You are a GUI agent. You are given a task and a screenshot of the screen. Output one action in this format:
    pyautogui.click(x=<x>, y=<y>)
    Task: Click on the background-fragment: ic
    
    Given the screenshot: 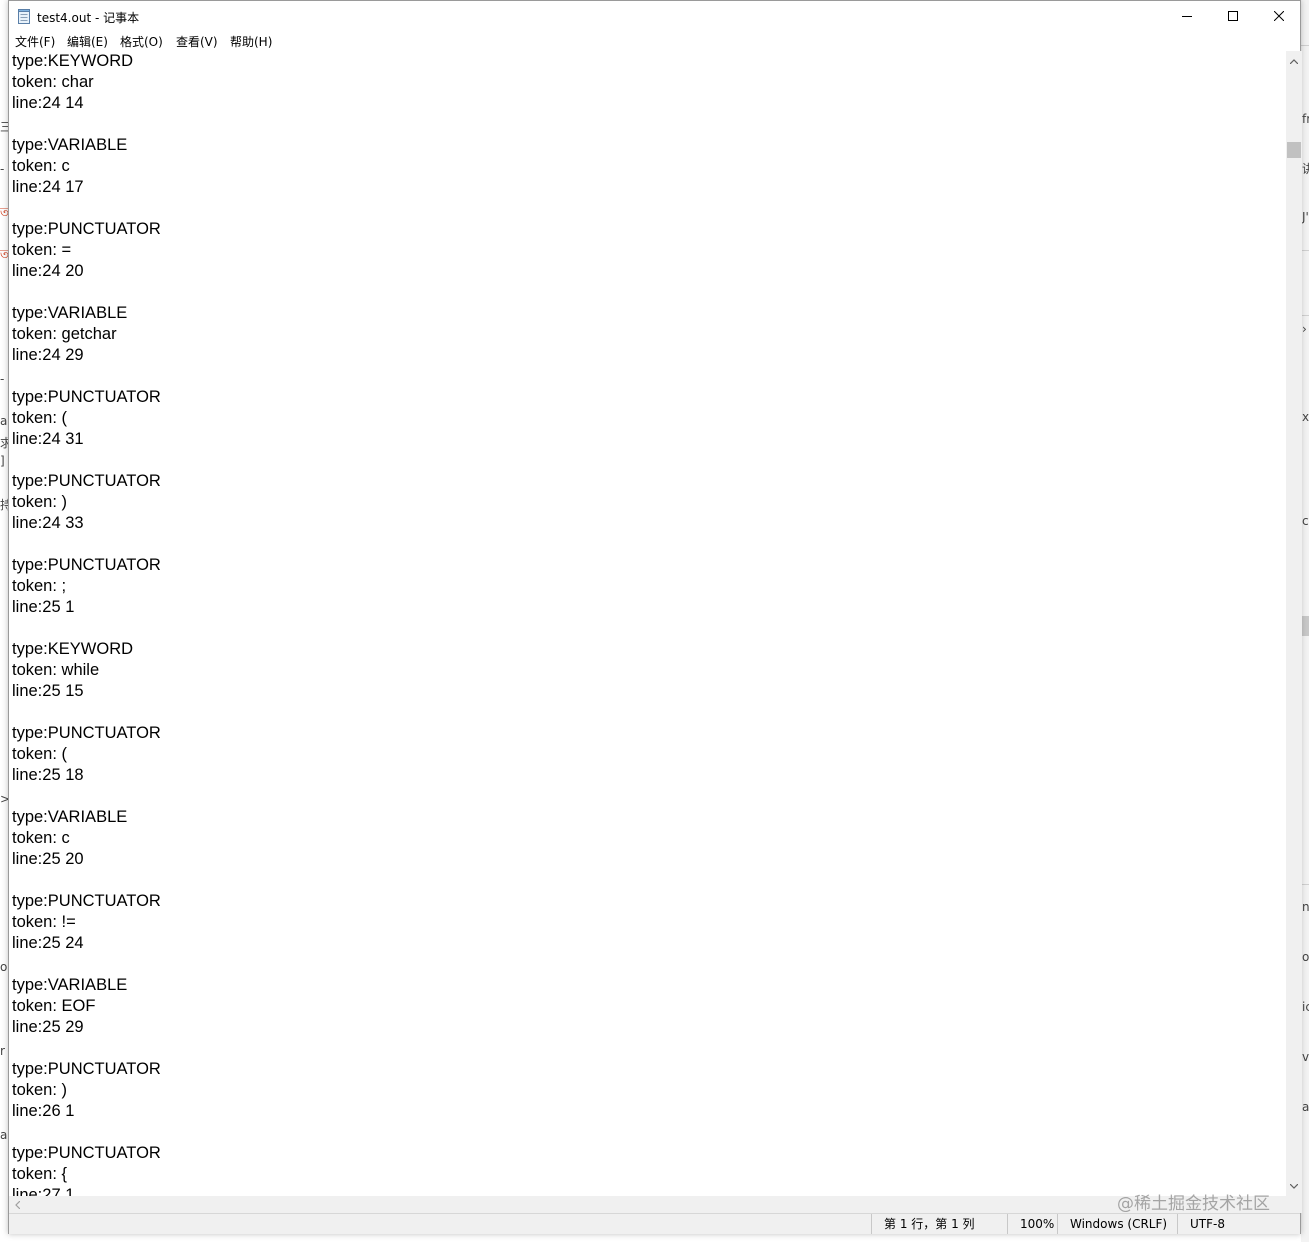 What is the action you would take?
    pyautogui.click(x=1305, y=1007)
    